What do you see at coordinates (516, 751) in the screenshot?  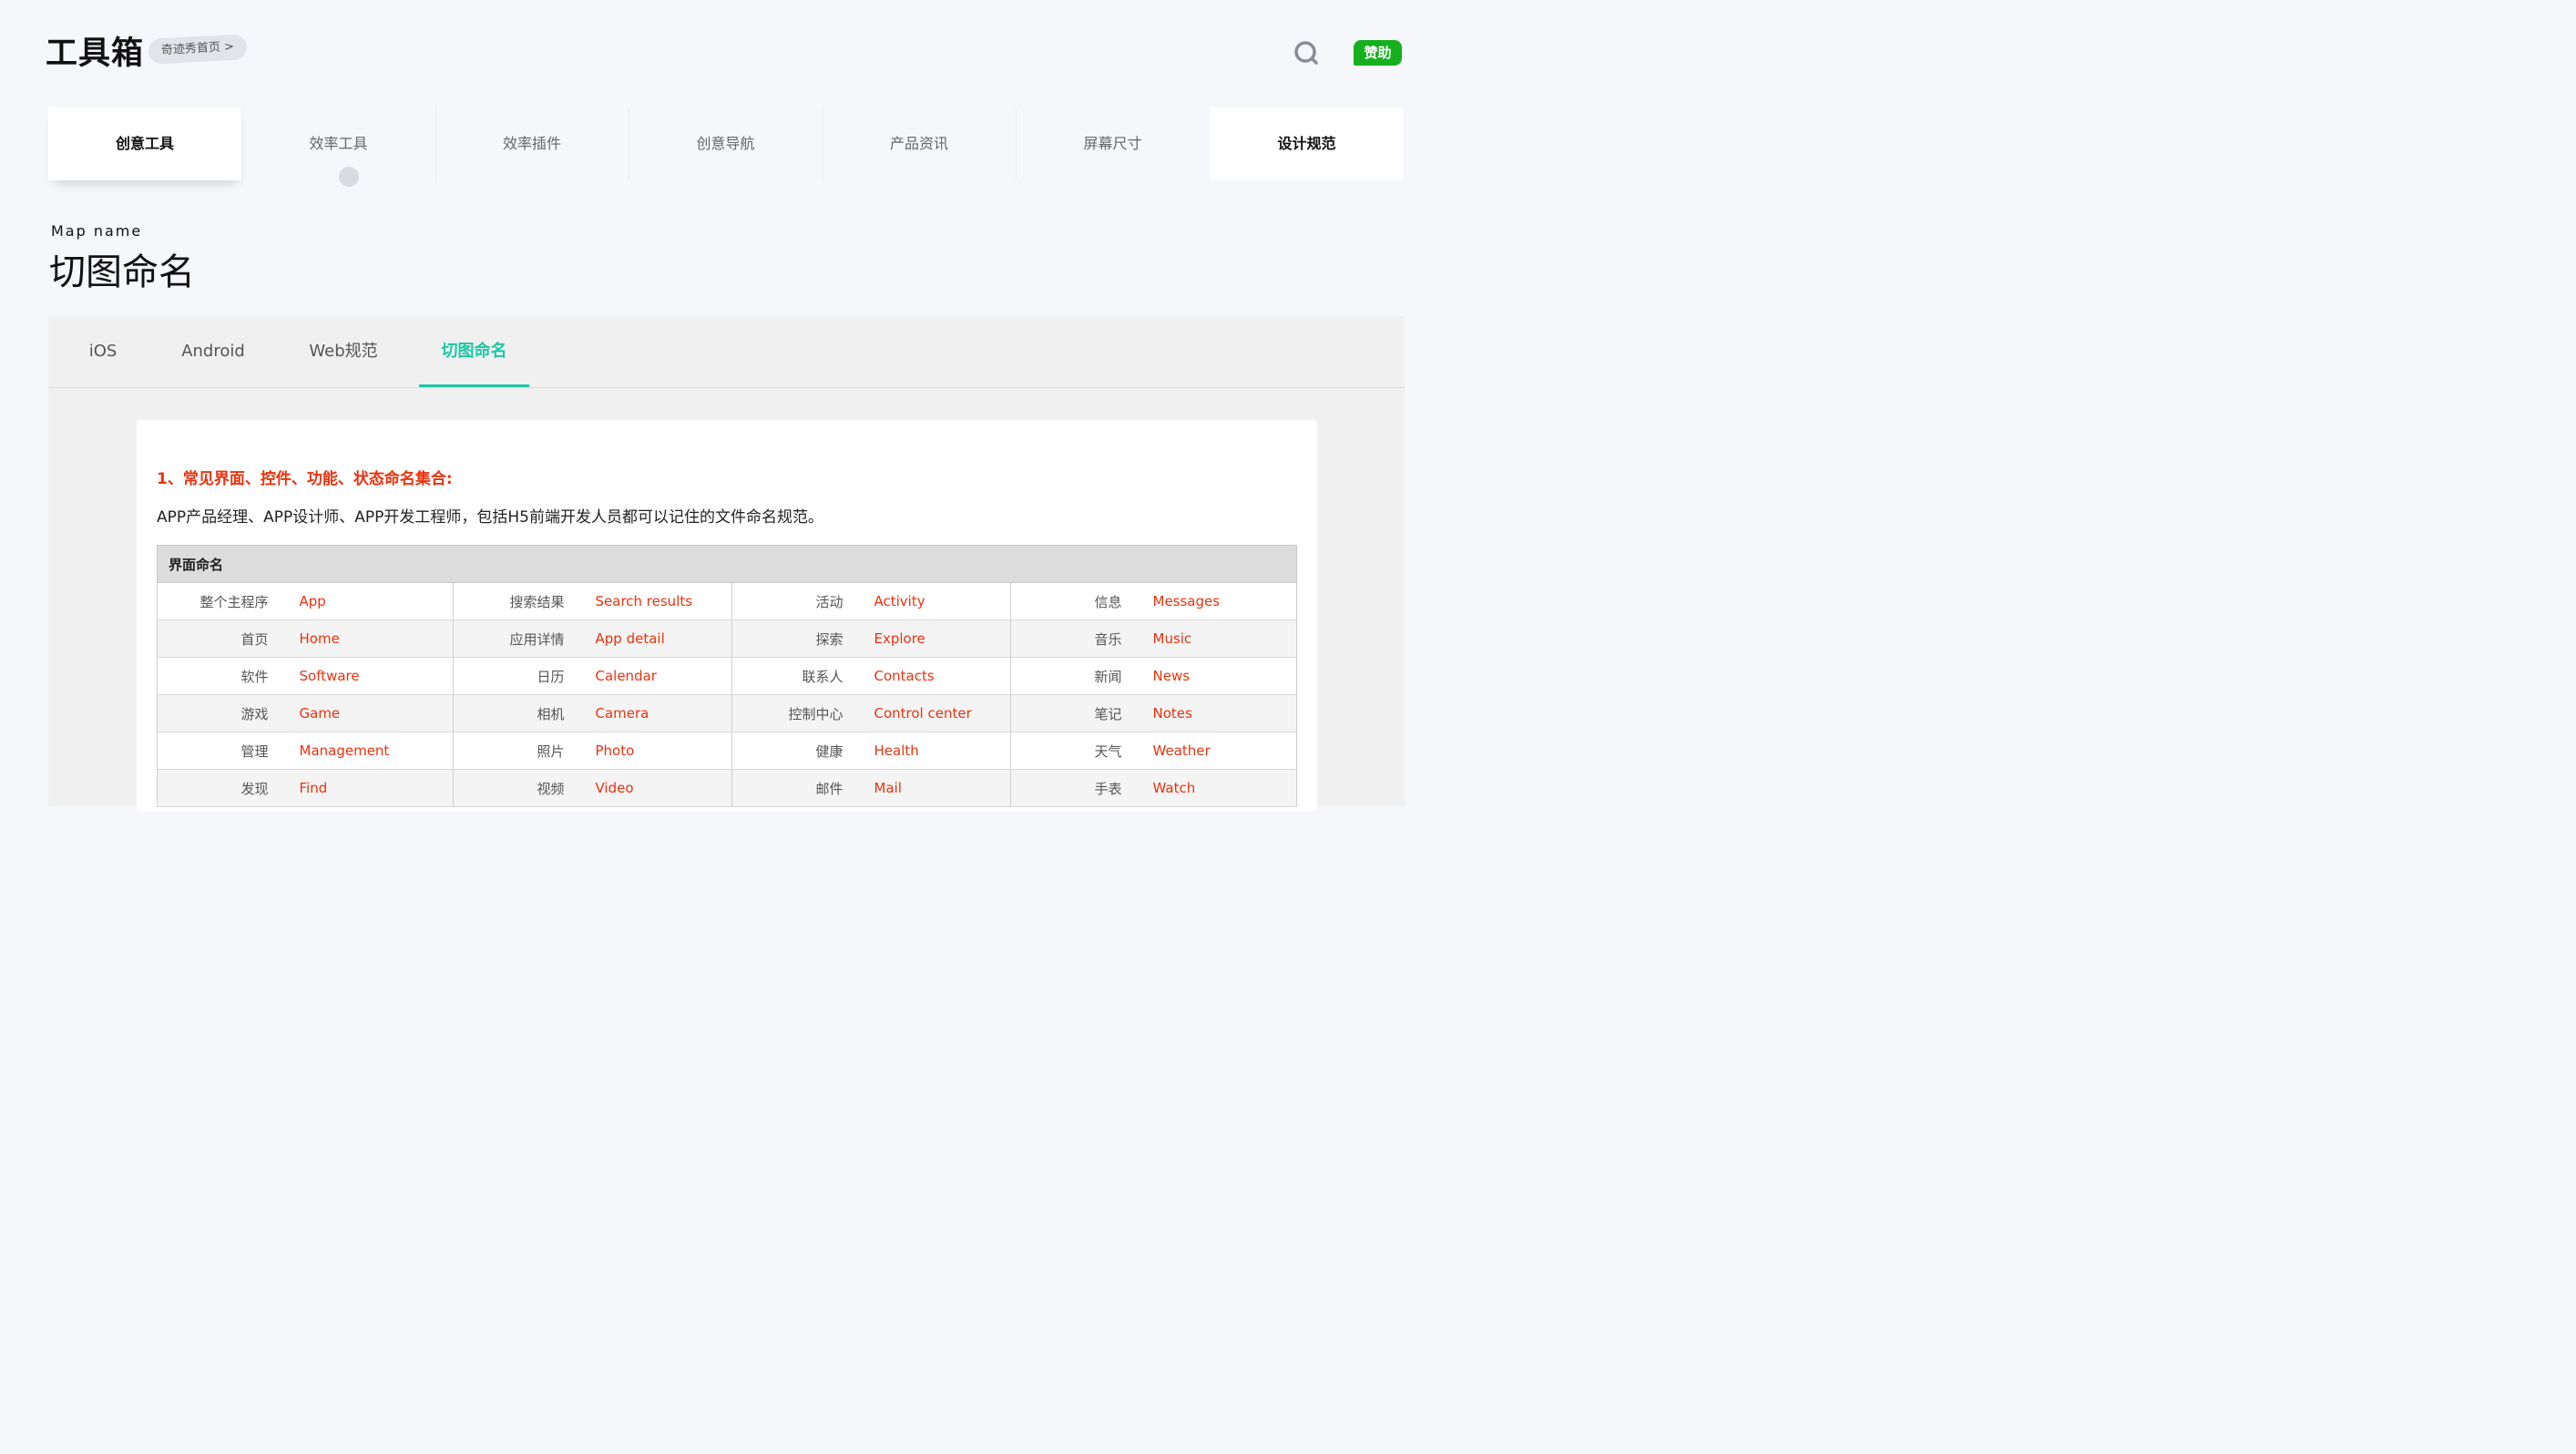 I see `term-chinese: 照片` at bounding box center [516, 751].